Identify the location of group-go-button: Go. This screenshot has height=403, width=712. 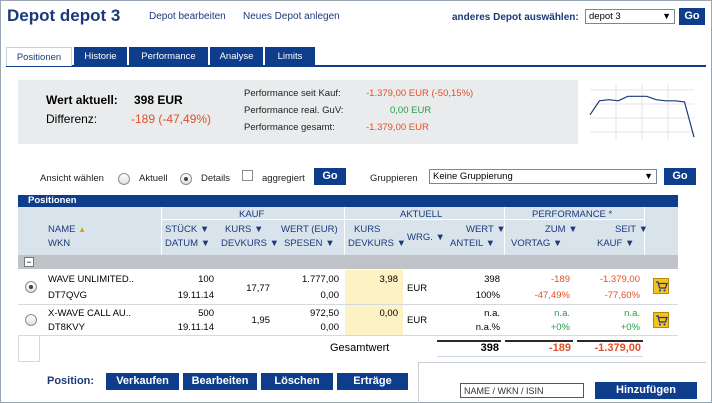
(680, 176).